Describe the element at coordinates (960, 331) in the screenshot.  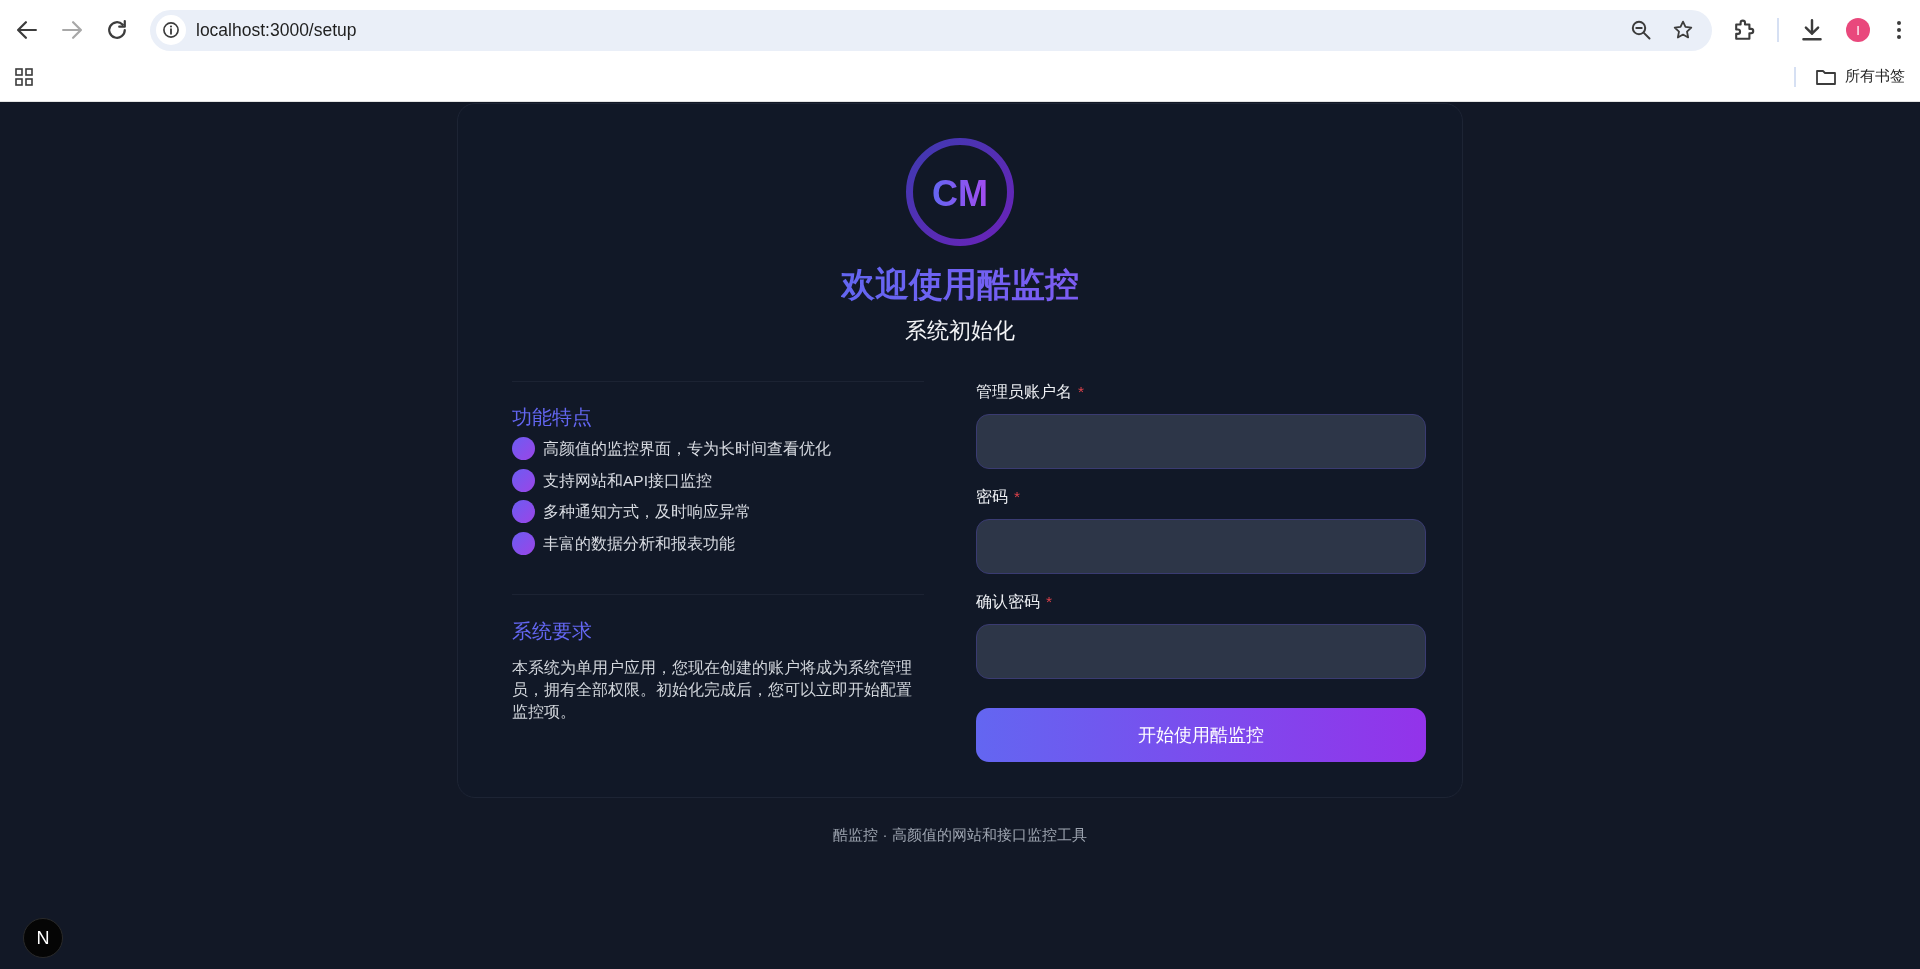
I see `page-subtitle: 系统初始化` at that location.